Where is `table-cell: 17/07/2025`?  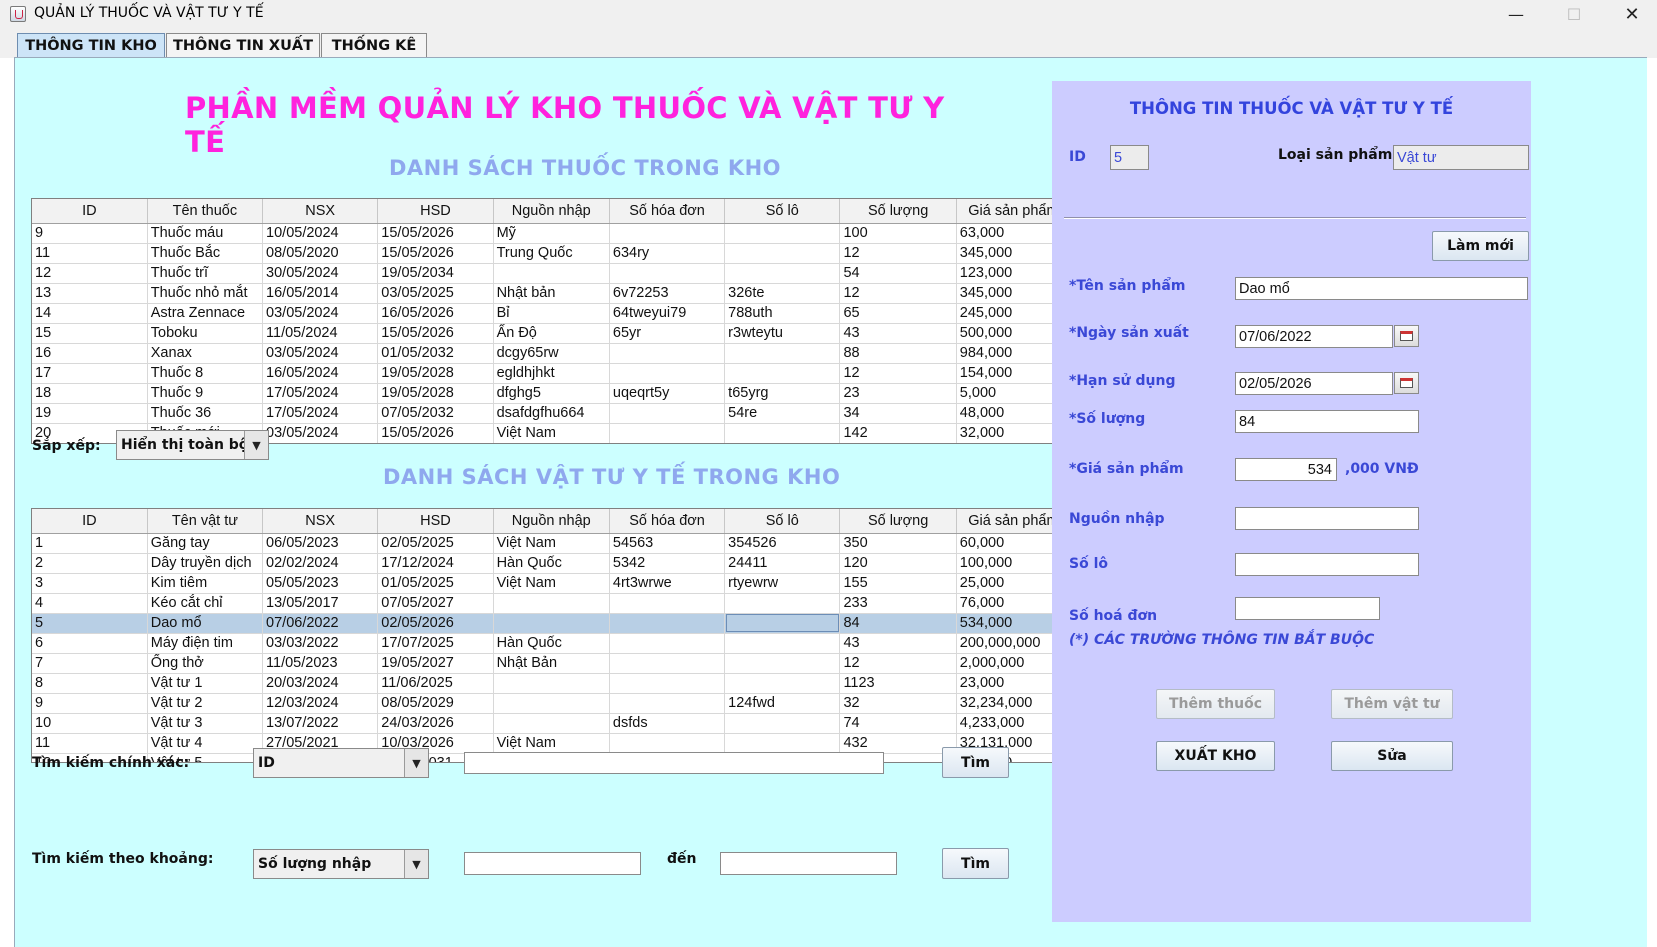 table-cell: 17/07/2025 is located at coordinates (435, 643).